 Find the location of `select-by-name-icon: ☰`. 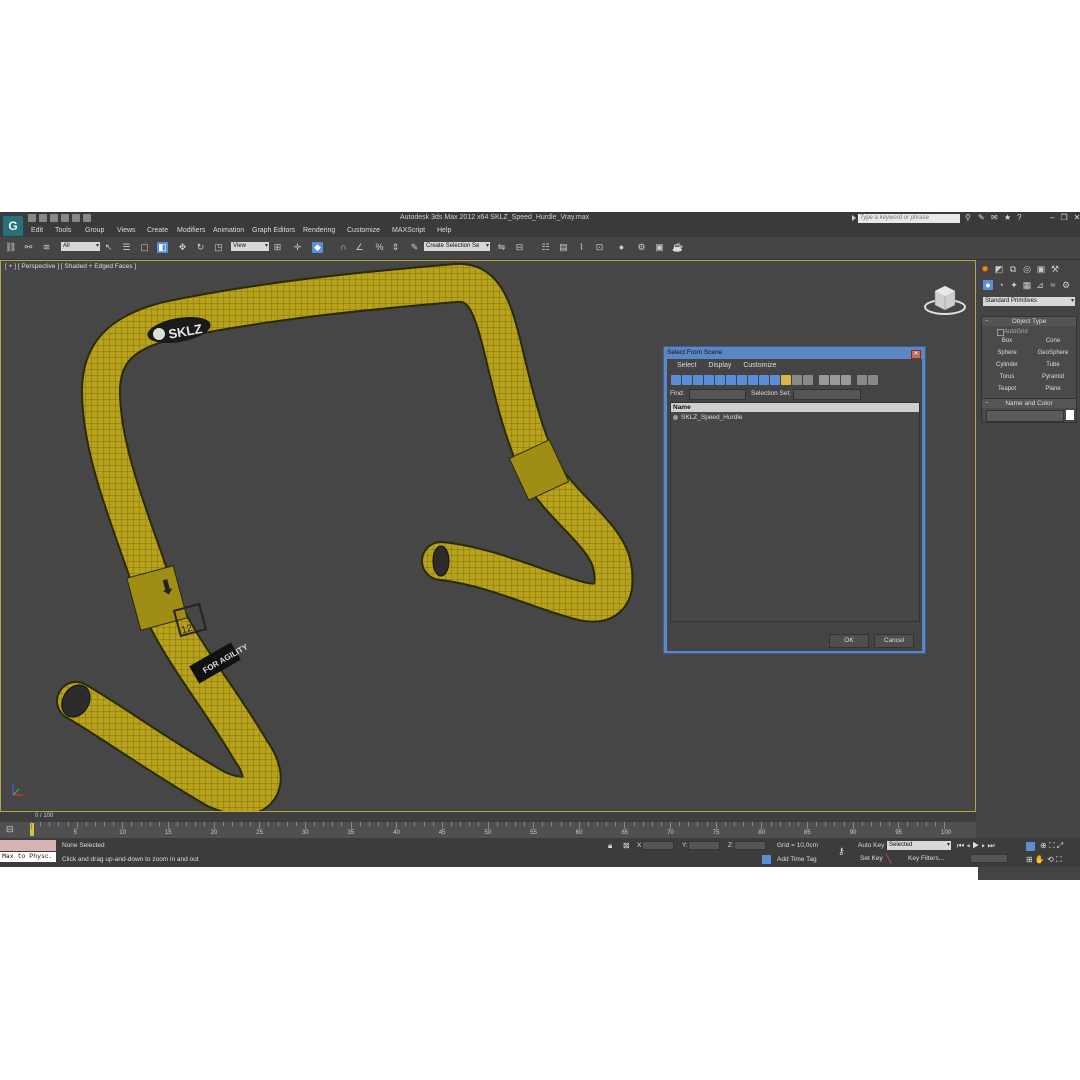

select-by-name-icon: ☰ is located at coordinates (126, 247).